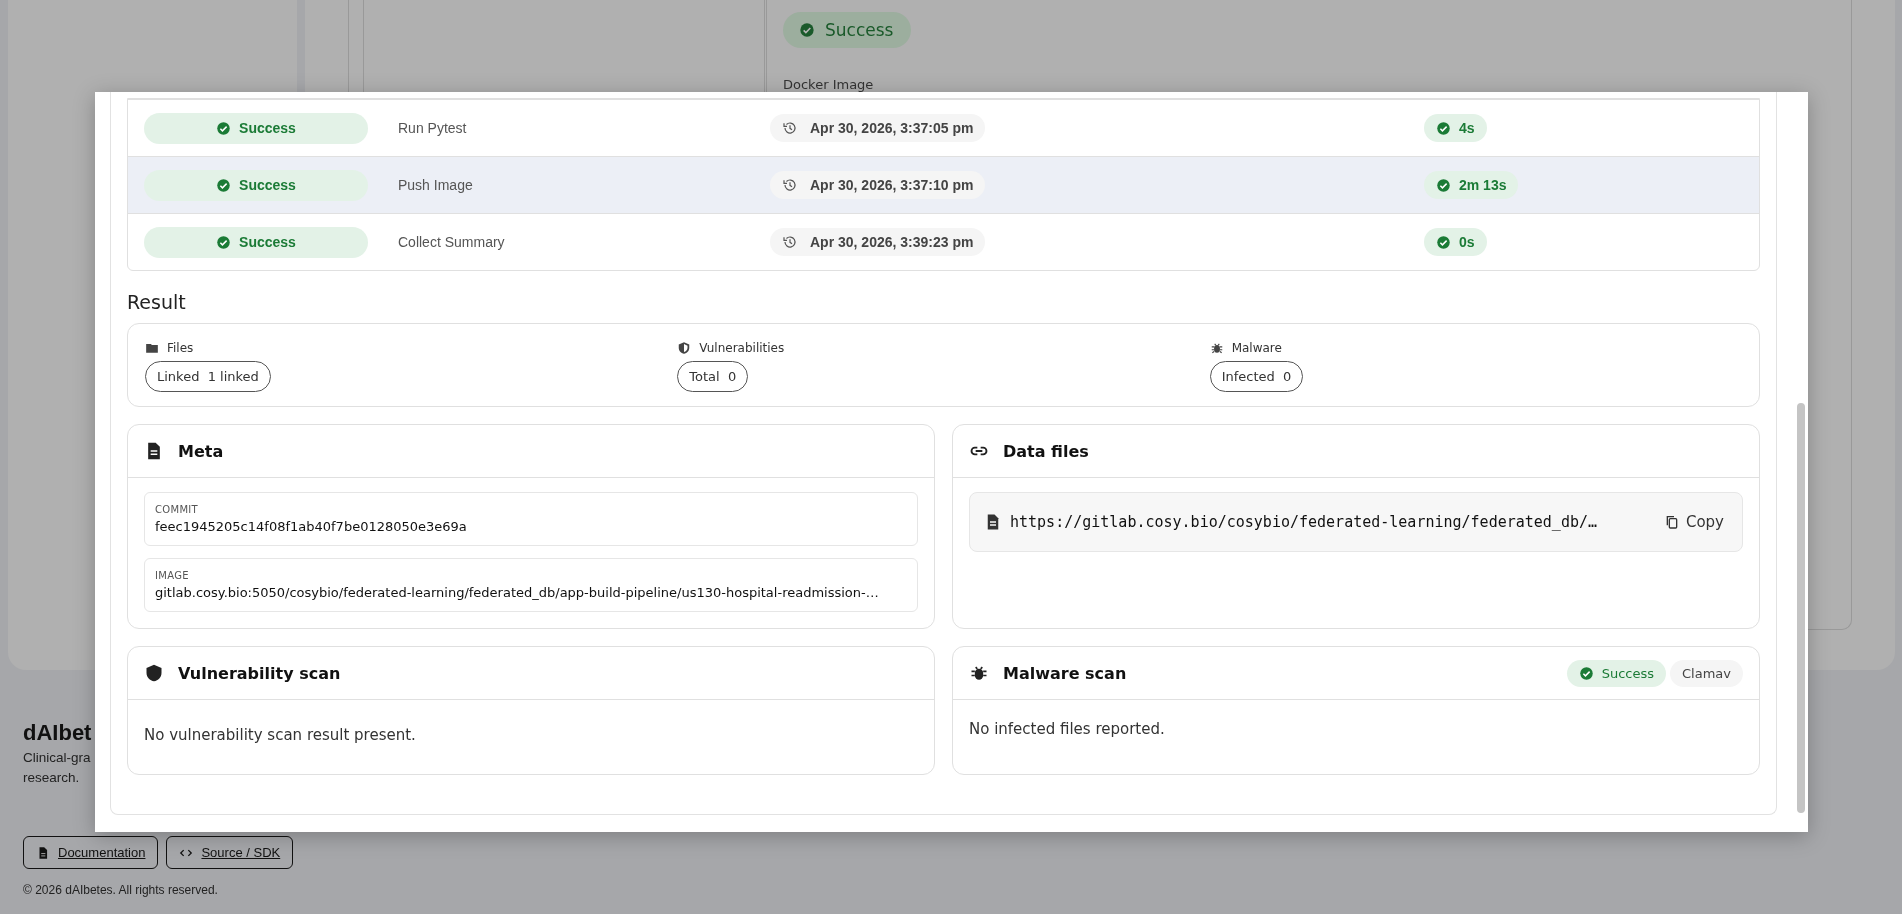 The height and width of the screenshot is (914, 1902). What do you see at coordinates (280, 735) in the screenshot?
I see `scan-message: No vulnerability scan result present.` at bounding box center [280, 735].